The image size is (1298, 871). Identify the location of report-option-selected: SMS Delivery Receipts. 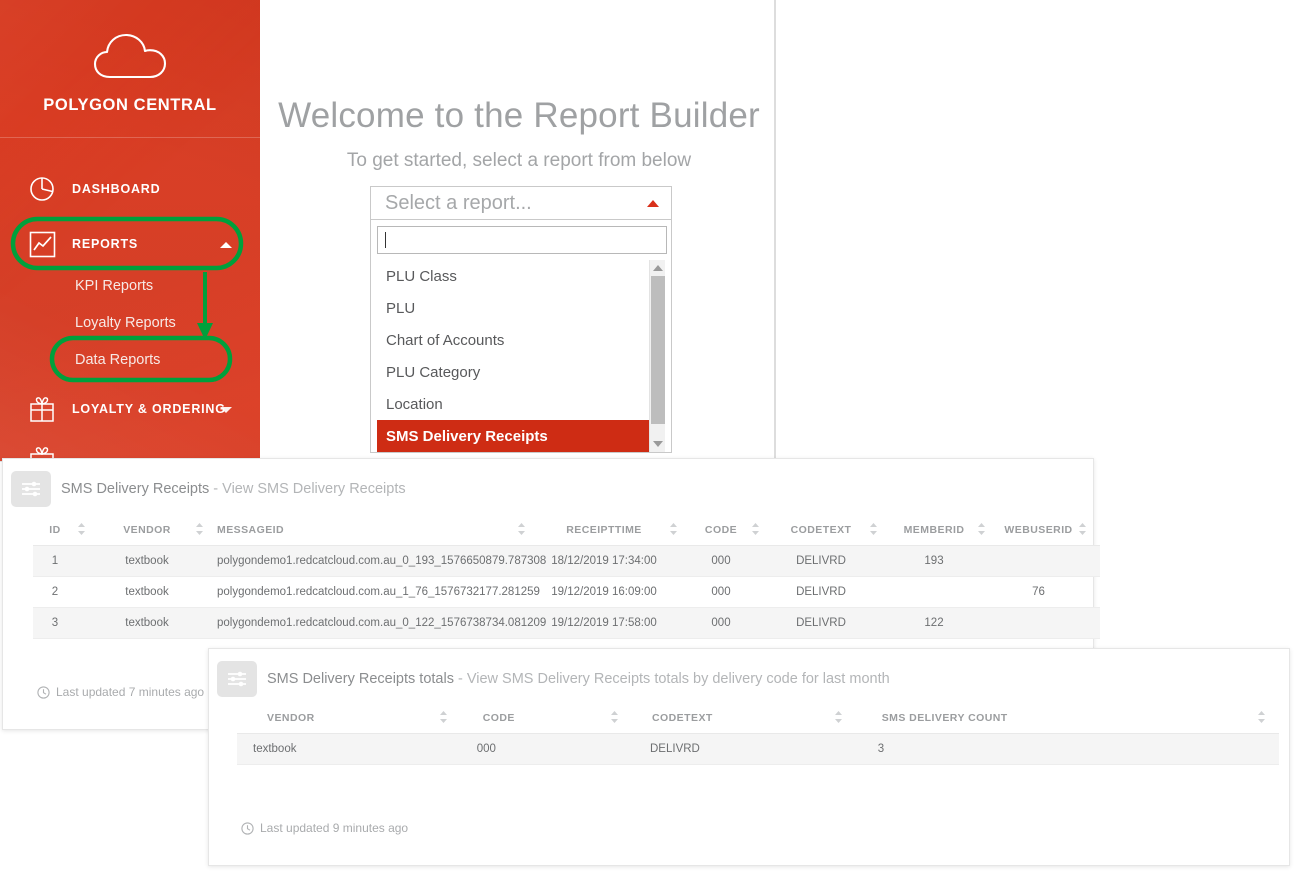
(521, 436).